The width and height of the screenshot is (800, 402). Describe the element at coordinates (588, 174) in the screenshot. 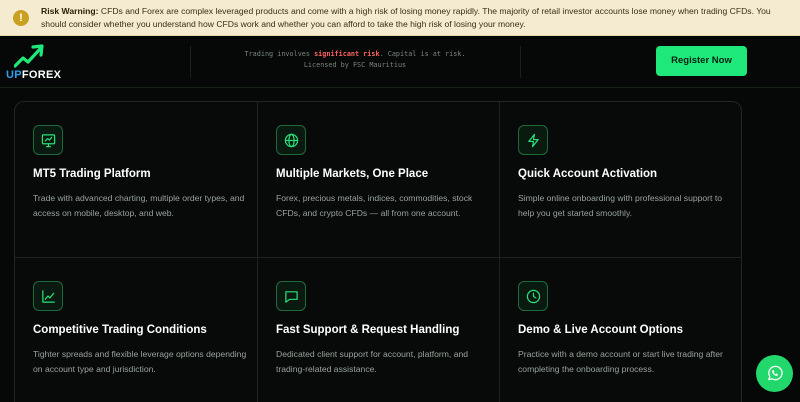

I see `feature-title: Quick Account Activation` at that location.